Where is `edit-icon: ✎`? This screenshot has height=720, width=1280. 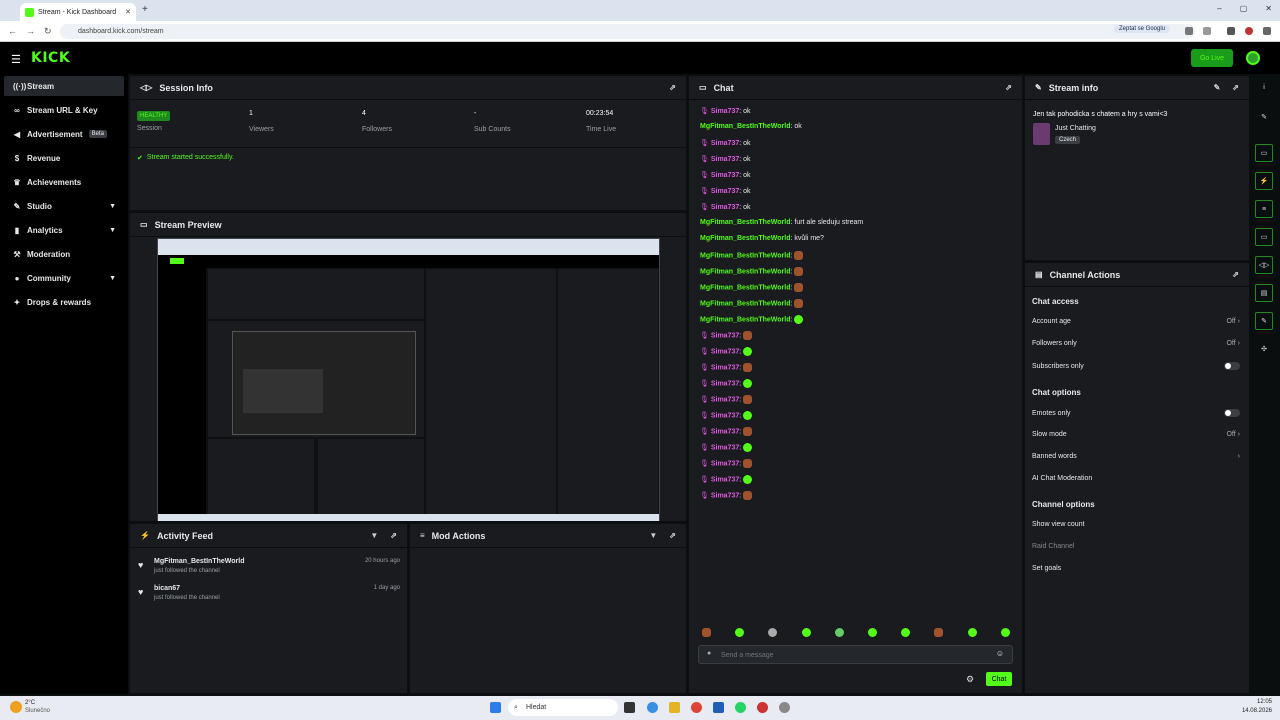
edit-icon: ✎ is located at coordinates (1217, 87).